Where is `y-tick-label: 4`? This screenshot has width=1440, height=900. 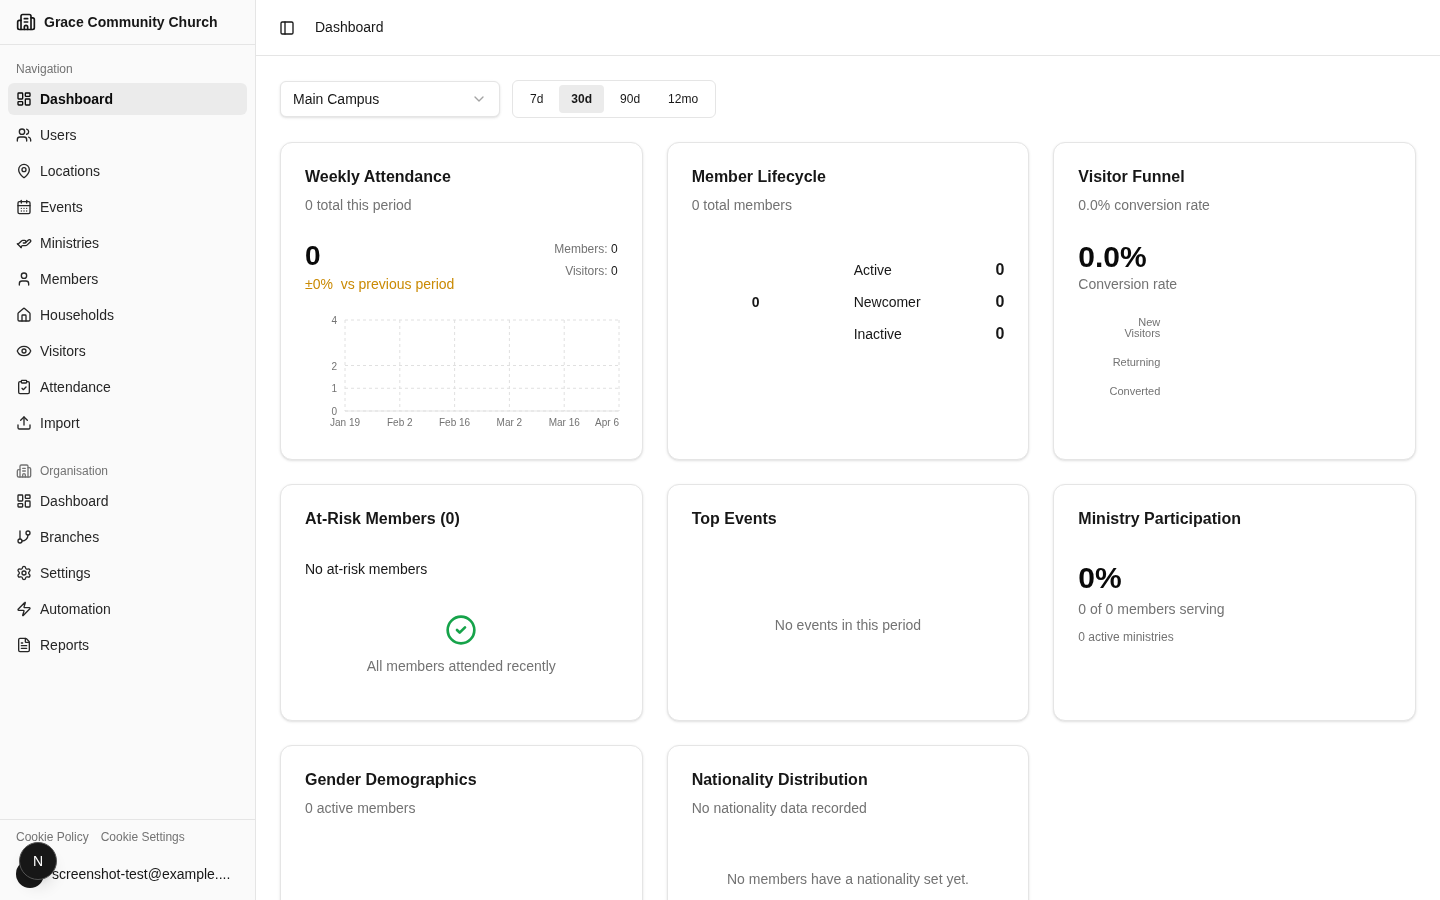
y-tick-label: 4 is located at coordinates (334, 320).